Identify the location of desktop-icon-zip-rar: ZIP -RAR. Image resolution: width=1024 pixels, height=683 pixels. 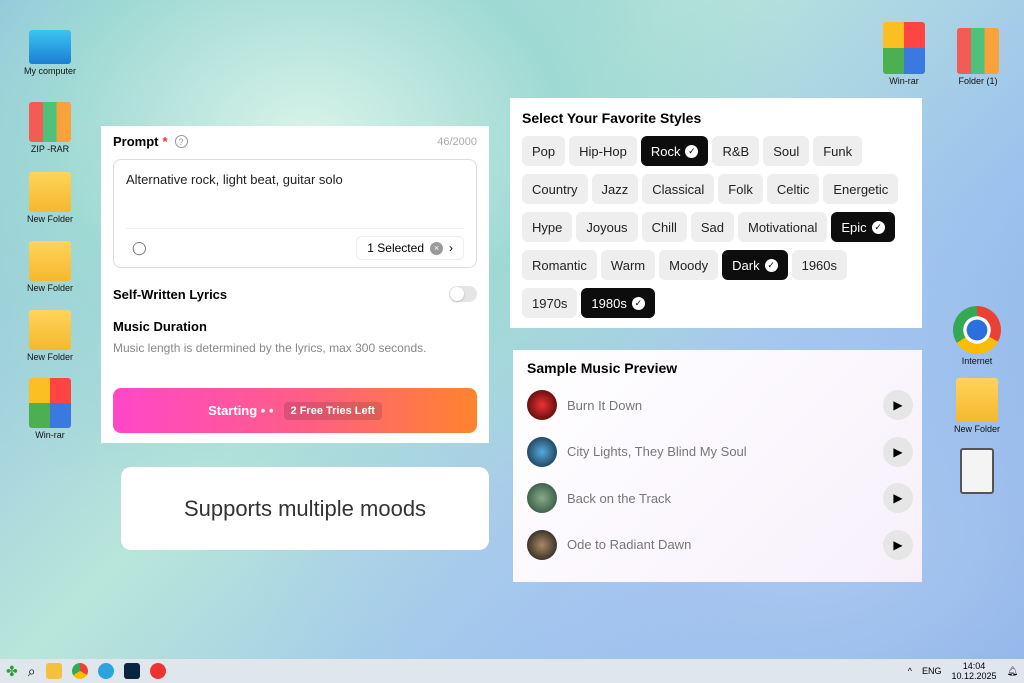
(50, 128).